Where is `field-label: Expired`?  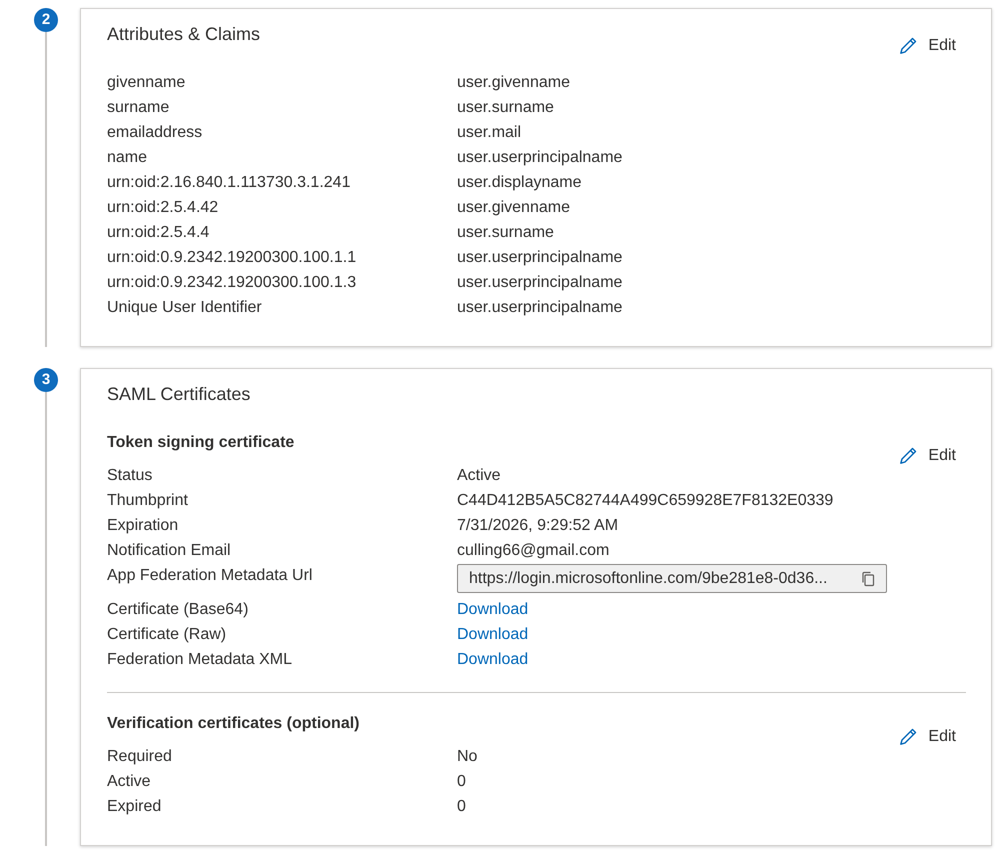
field-label: Expired is located at coordinates (134, 807).